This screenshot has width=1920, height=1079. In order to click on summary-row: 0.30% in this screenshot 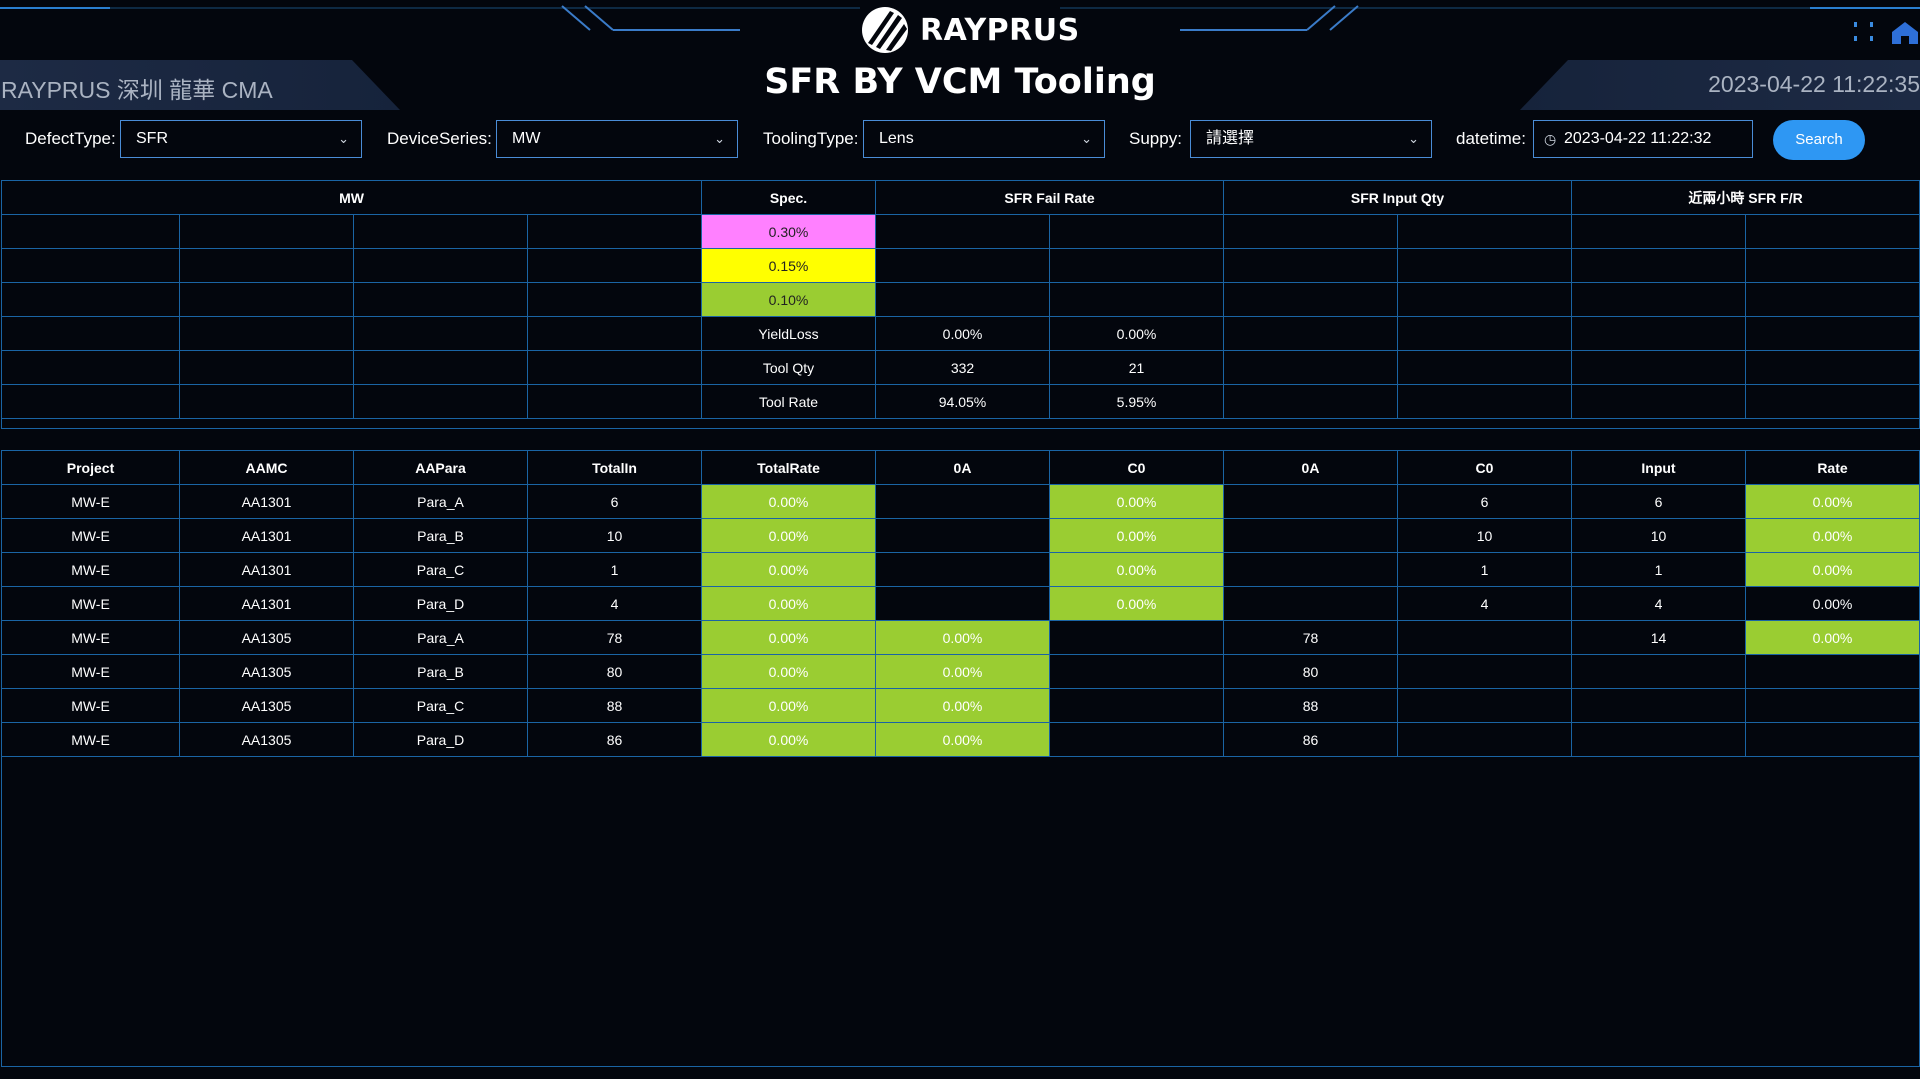, I will do `click(960, 231)`.